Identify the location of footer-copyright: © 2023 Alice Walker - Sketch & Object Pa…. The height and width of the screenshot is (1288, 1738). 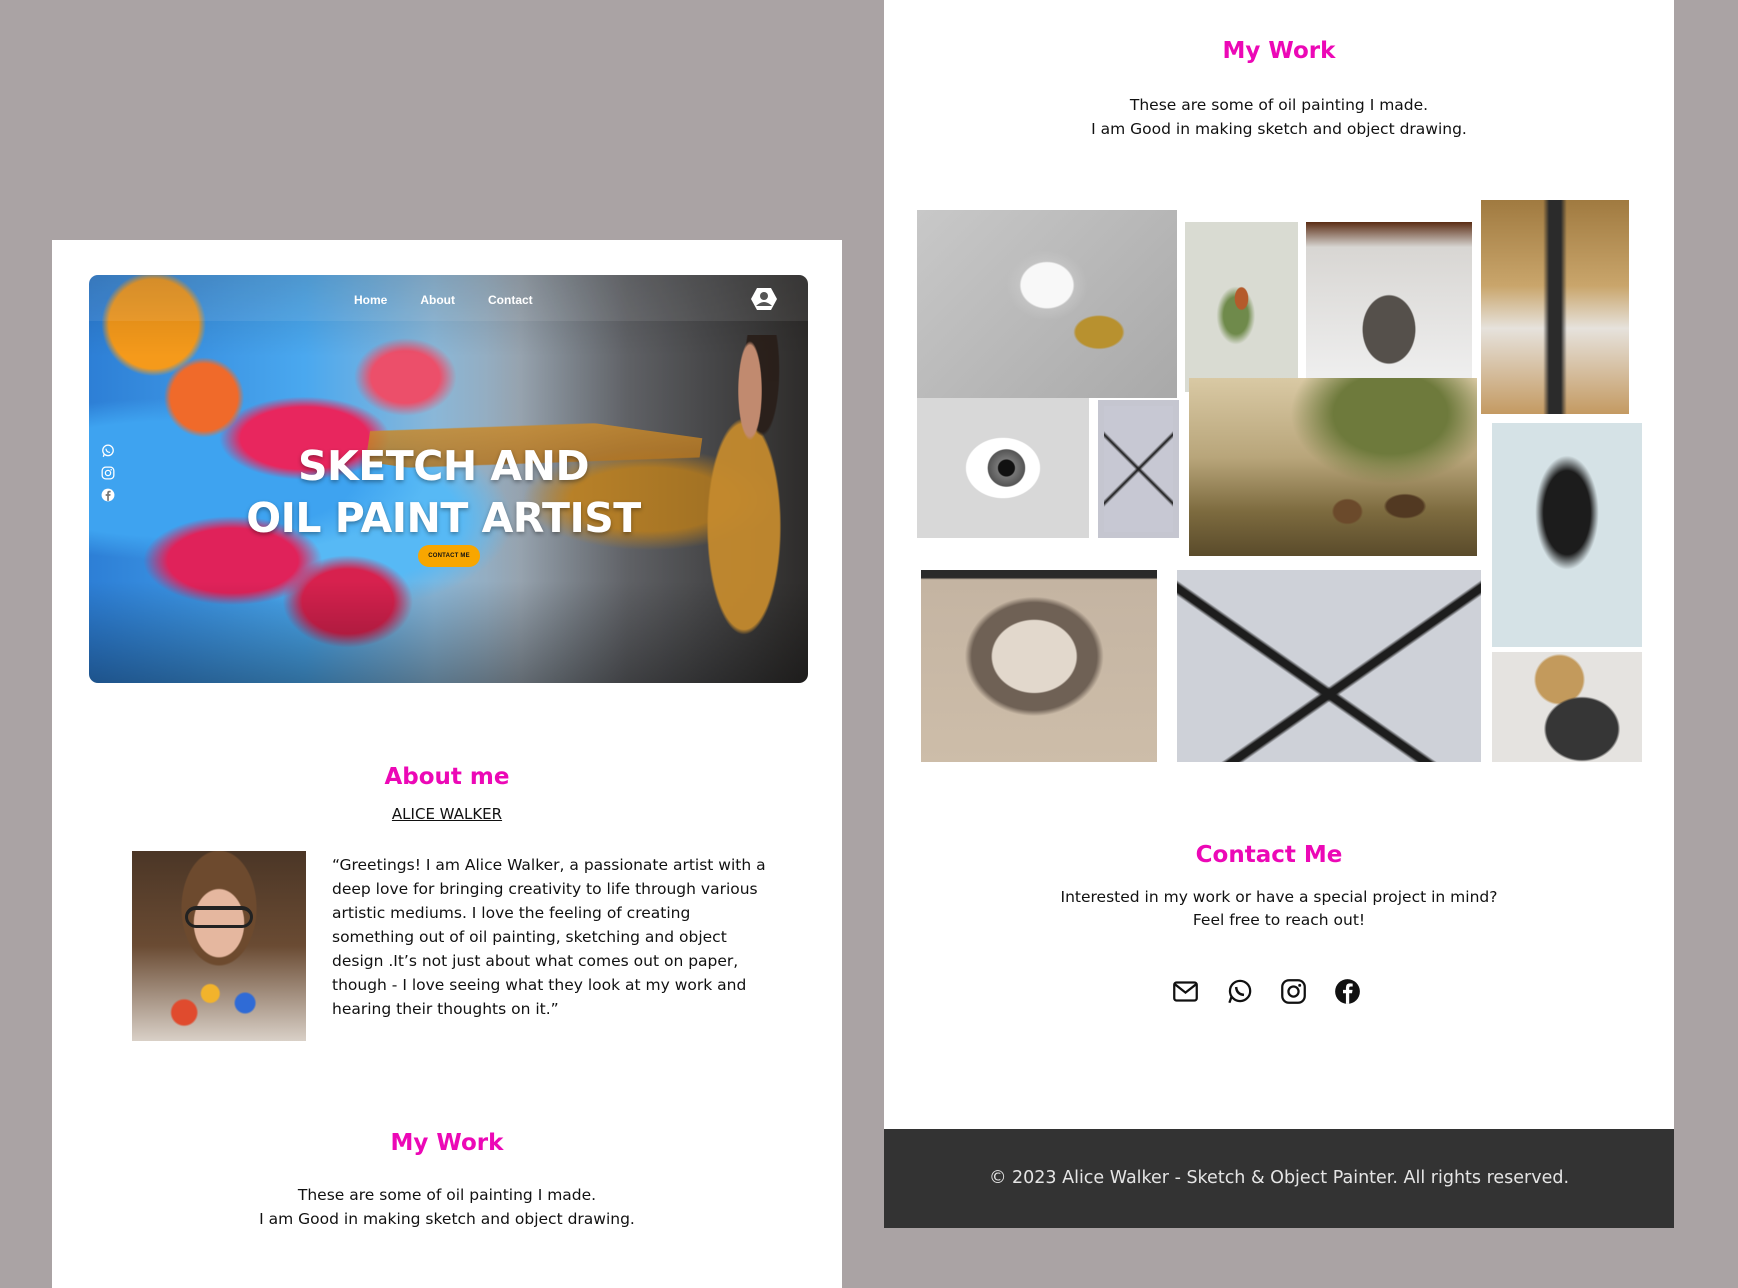
(1279, 1178).